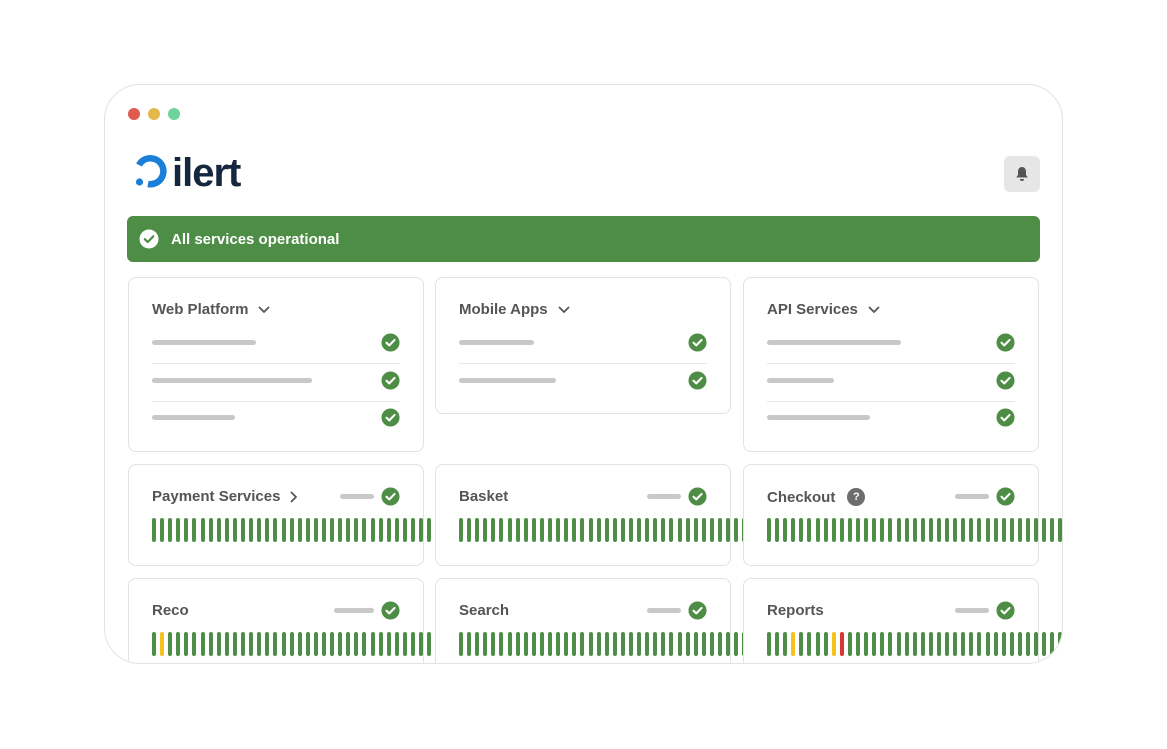 Image resolution: width=1167 pixels, height=749 pixels. Describe the element at coordinates (856, 497) in the screenshot. I see `help-icon: ?` at that location.